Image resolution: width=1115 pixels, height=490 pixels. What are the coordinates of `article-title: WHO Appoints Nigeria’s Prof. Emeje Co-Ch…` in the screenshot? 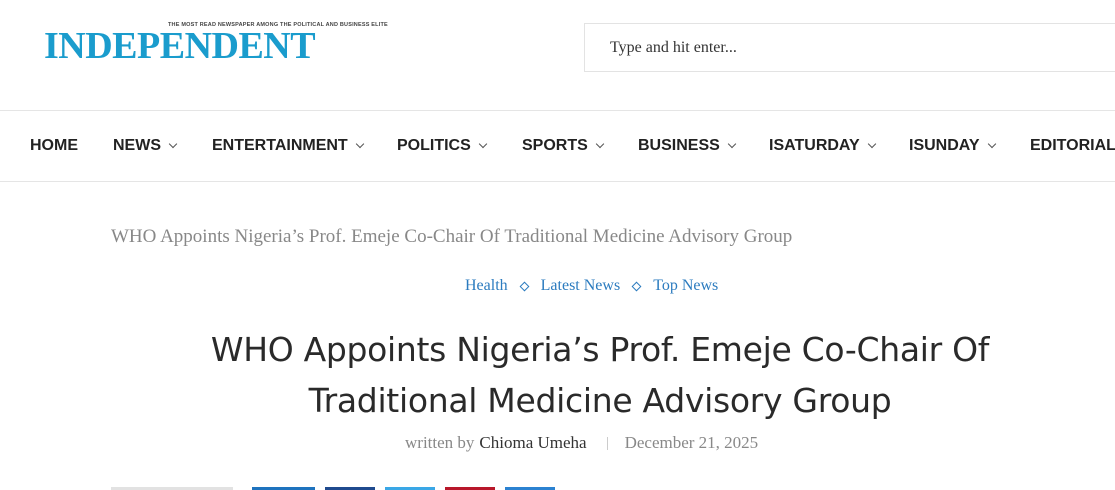 It's located at (600, 375).